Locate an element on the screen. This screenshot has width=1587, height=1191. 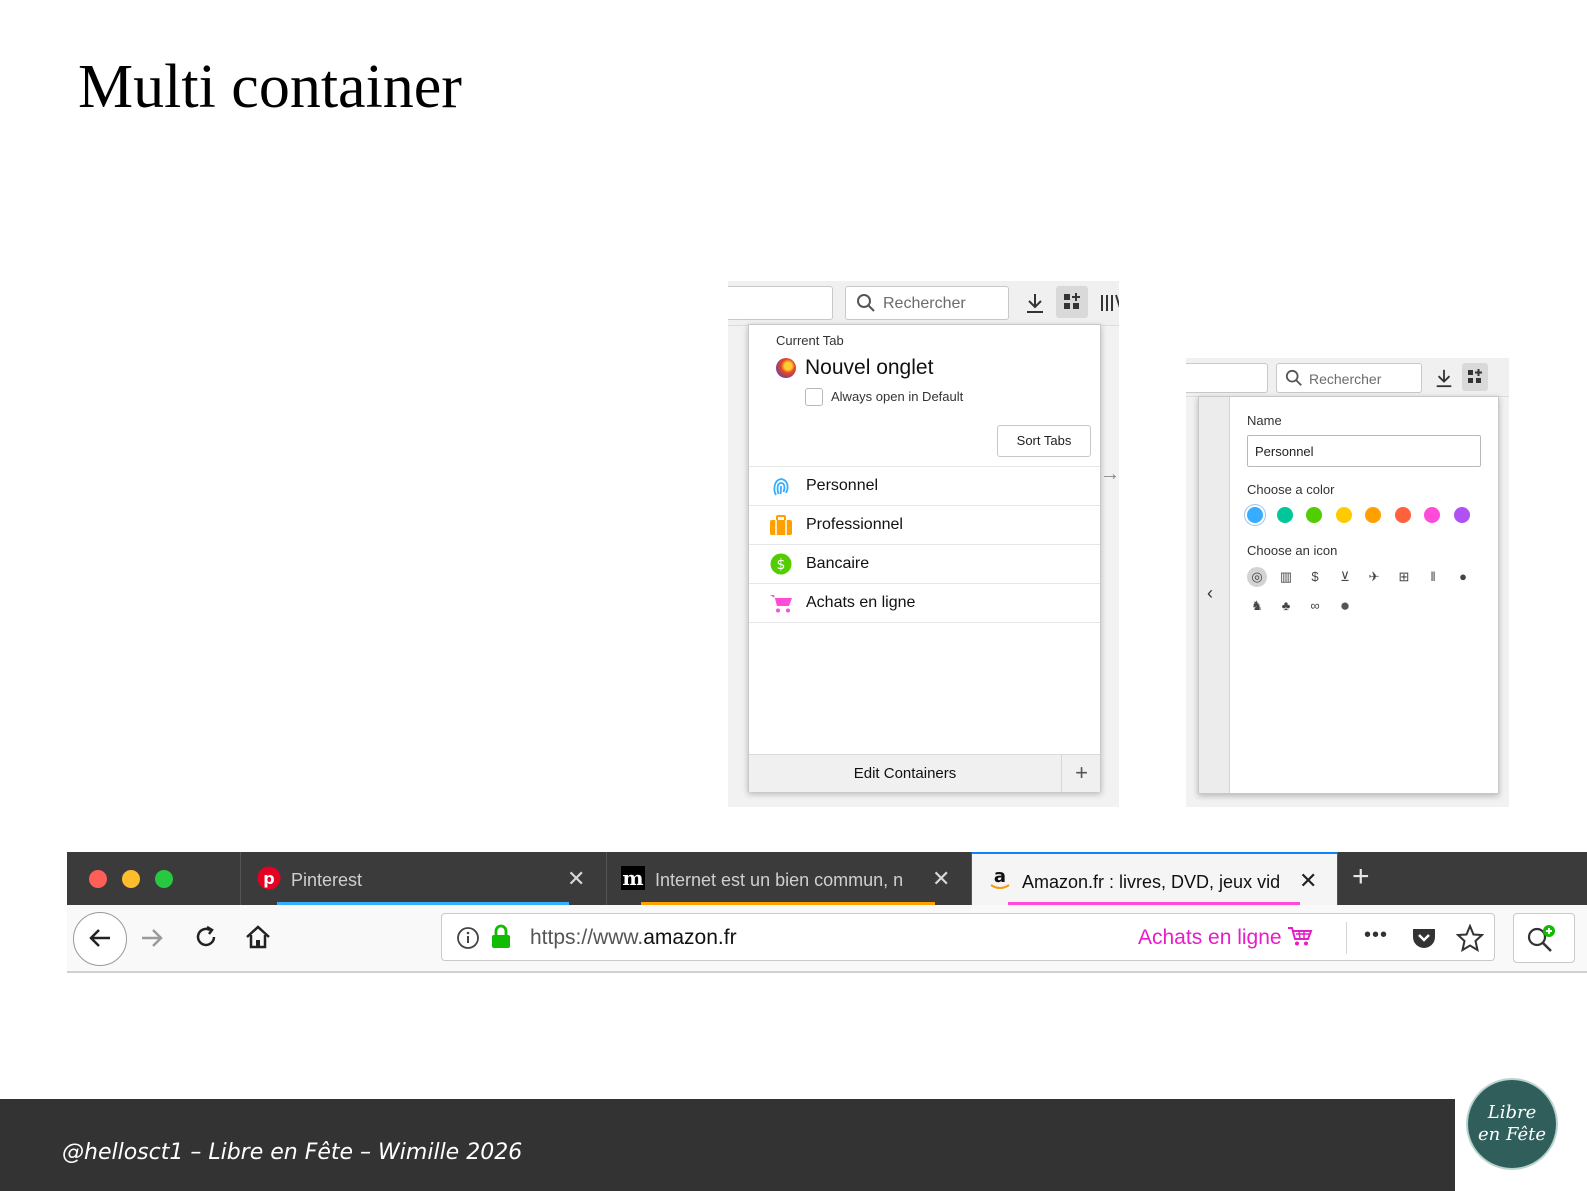
add-container-button: + is located at coordinates (1081, 773).